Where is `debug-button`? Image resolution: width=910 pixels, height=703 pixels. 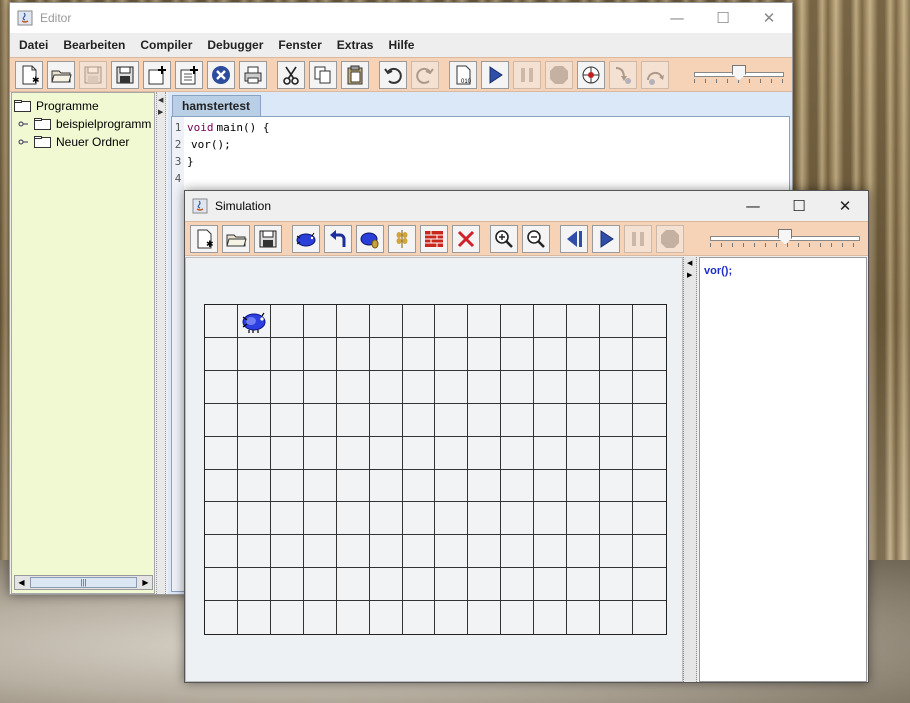
debug-button is located at coordinates (591, 74).